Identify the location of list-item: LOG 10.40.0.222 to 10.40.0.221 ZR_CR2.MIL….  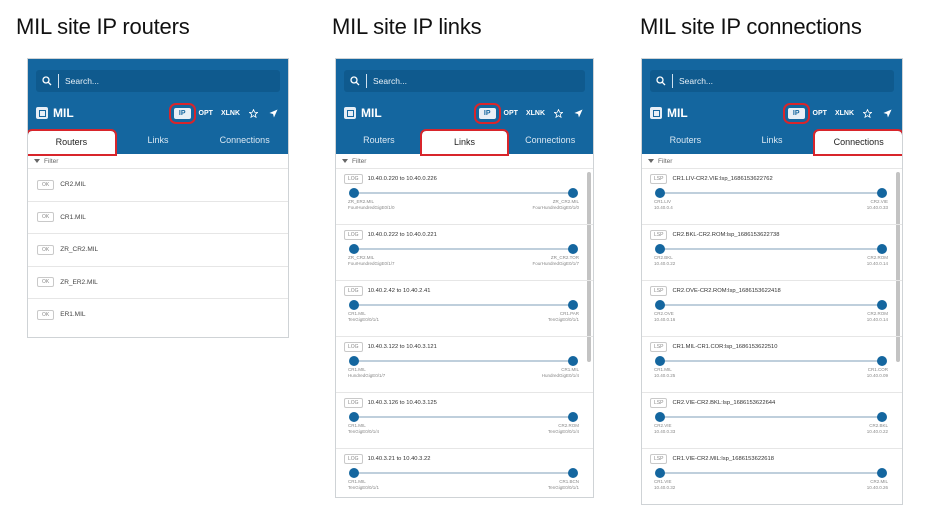
(464, 252).